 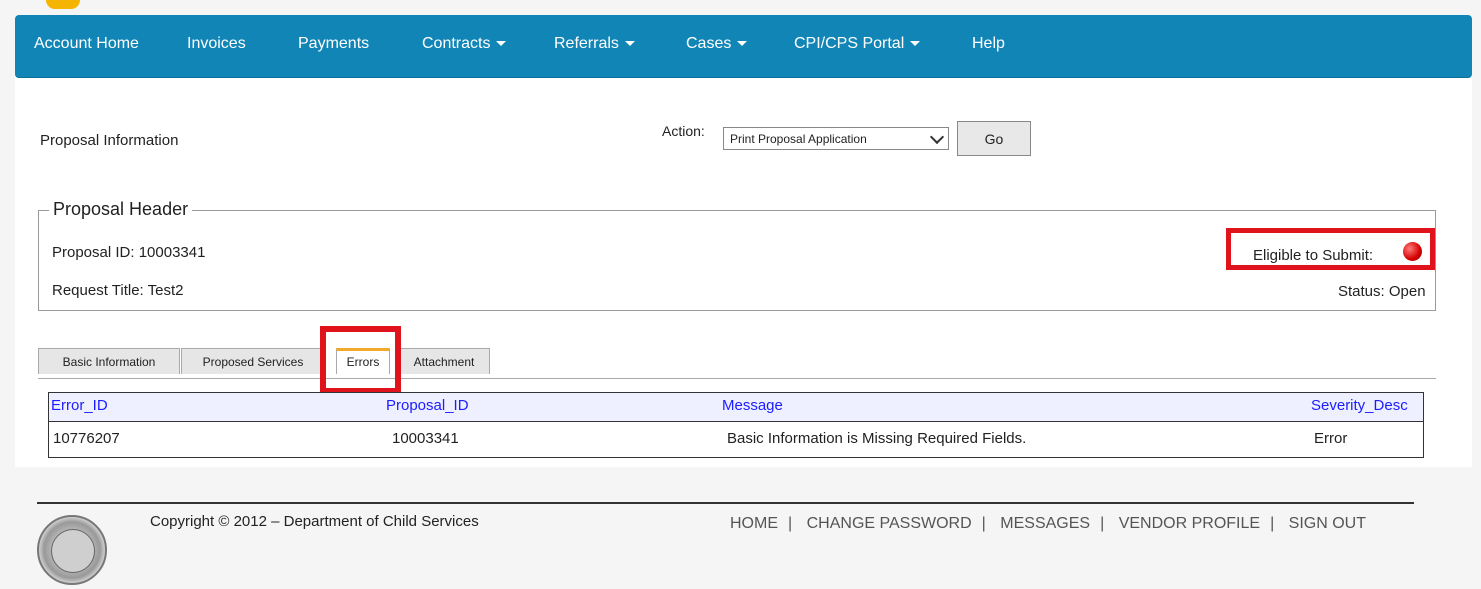 What do you see at coordinates (752, 405) in the screenshot?
I see `col-message: Message` at bounding box center [752, 405].